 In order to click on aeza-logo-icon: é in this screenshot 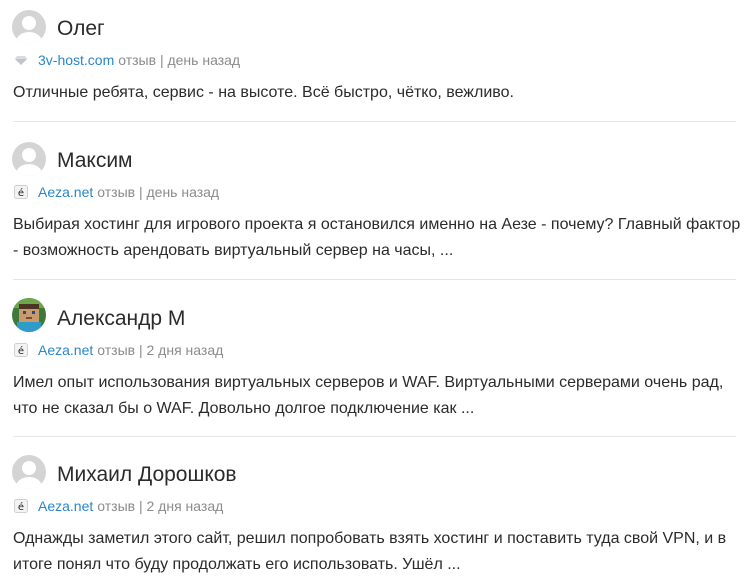, I will do `click(21, 506)`.